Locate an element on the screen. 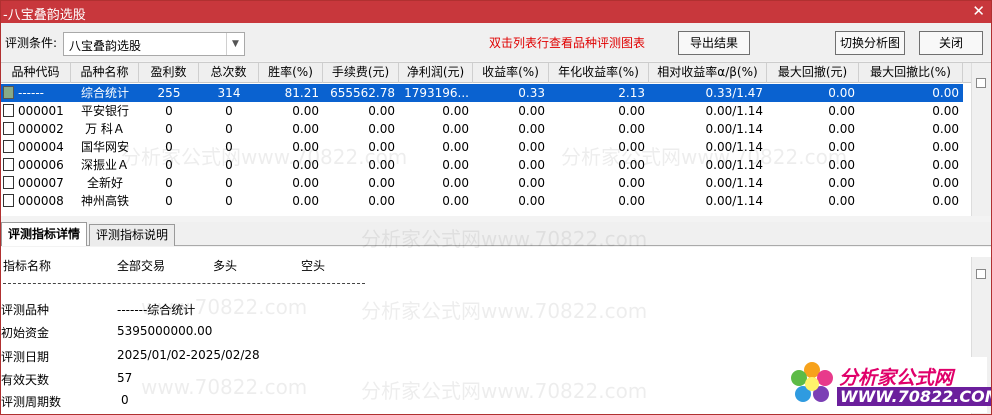 The image size is (992, 415). col-header-return: 收益率(%) is located at coordinates (511, 73).